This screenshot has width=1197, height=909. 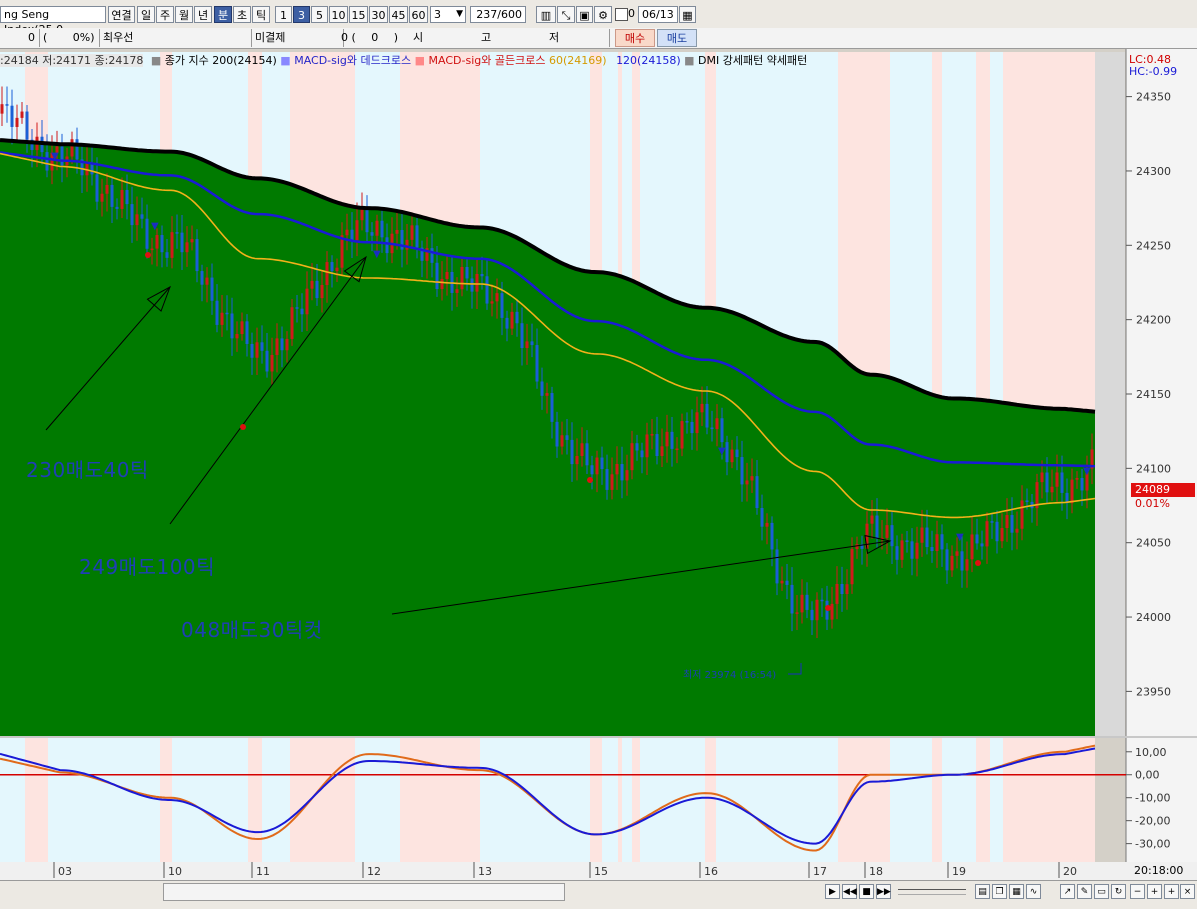 What do you see at coordinates (319, 14) in the screenshot?
I see `minute-5: 5` at bounding box center [319, 14].